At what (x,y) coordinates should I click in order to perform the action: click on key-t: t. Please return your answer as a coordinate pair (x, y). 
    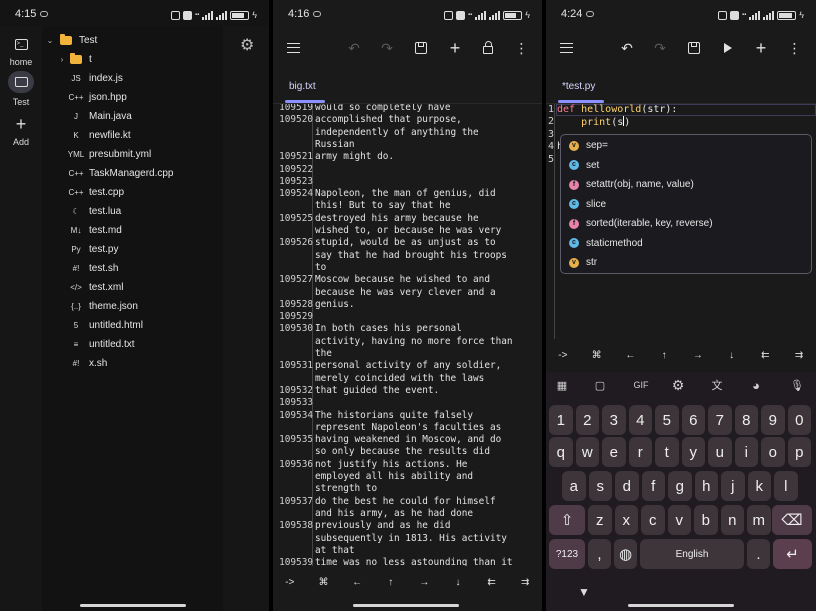
    Looking at the image, I should click on (667, 452).